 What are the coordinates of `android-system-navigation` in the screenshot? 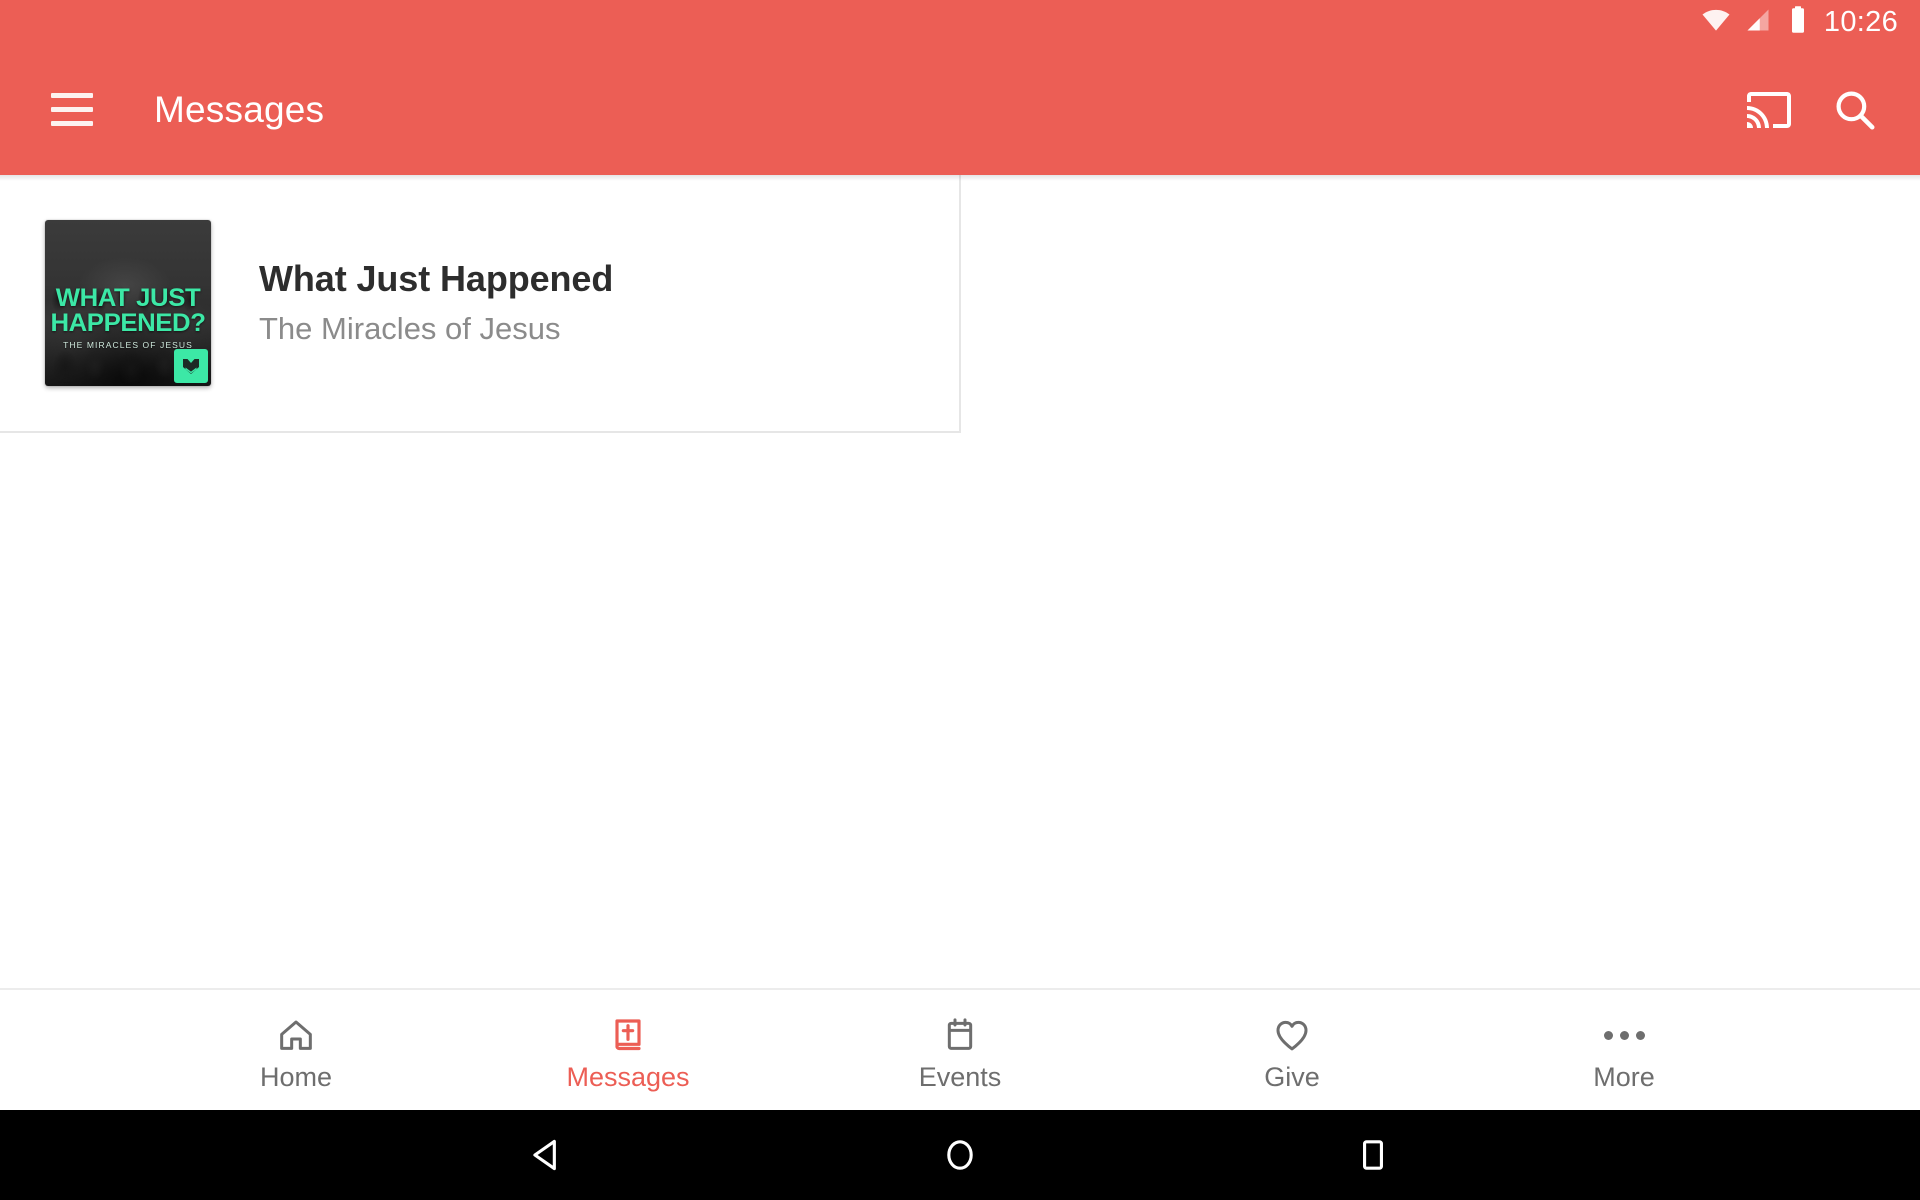 It's located at (960, 1155).